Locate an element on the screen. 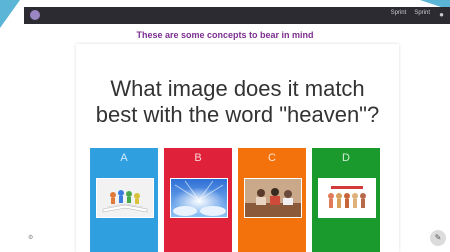 This screenshot has width=450, height=252. topbar-link-2: Sprint is located at coordinates (422, 13).